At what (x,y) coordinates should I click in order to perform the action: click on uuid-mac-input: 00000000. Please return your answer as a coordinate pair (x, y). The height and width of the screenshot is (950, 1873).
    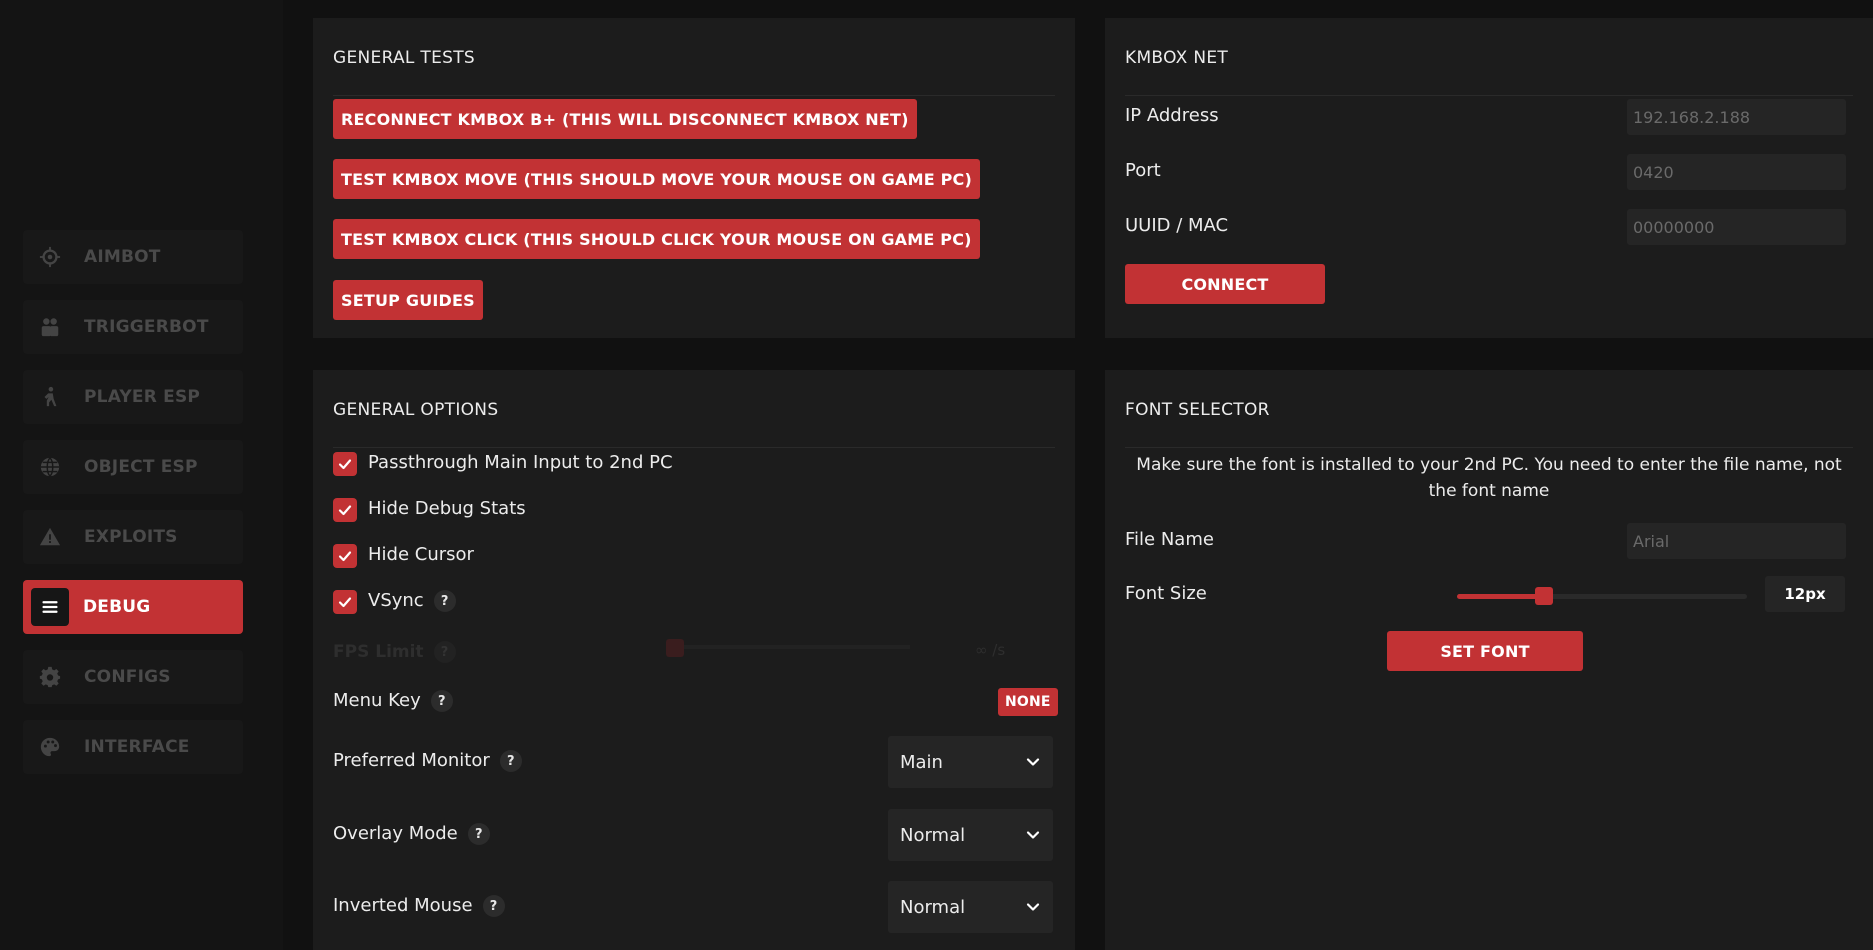
    Looking at the image, I should click on (1736, 227).